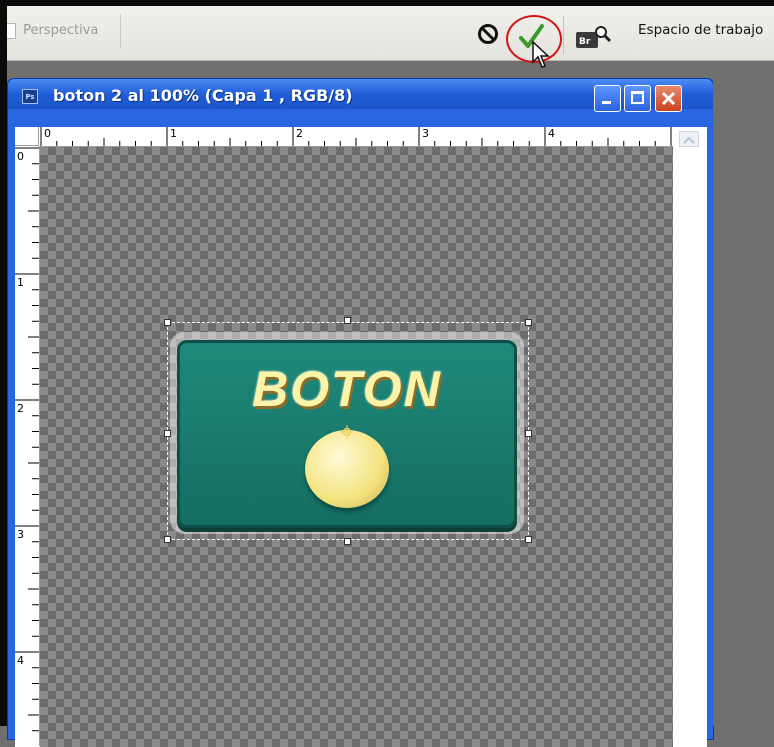  Describe the element at coordinates (585, 42) in the screenshot. I see `svg-text: Br` at that location.